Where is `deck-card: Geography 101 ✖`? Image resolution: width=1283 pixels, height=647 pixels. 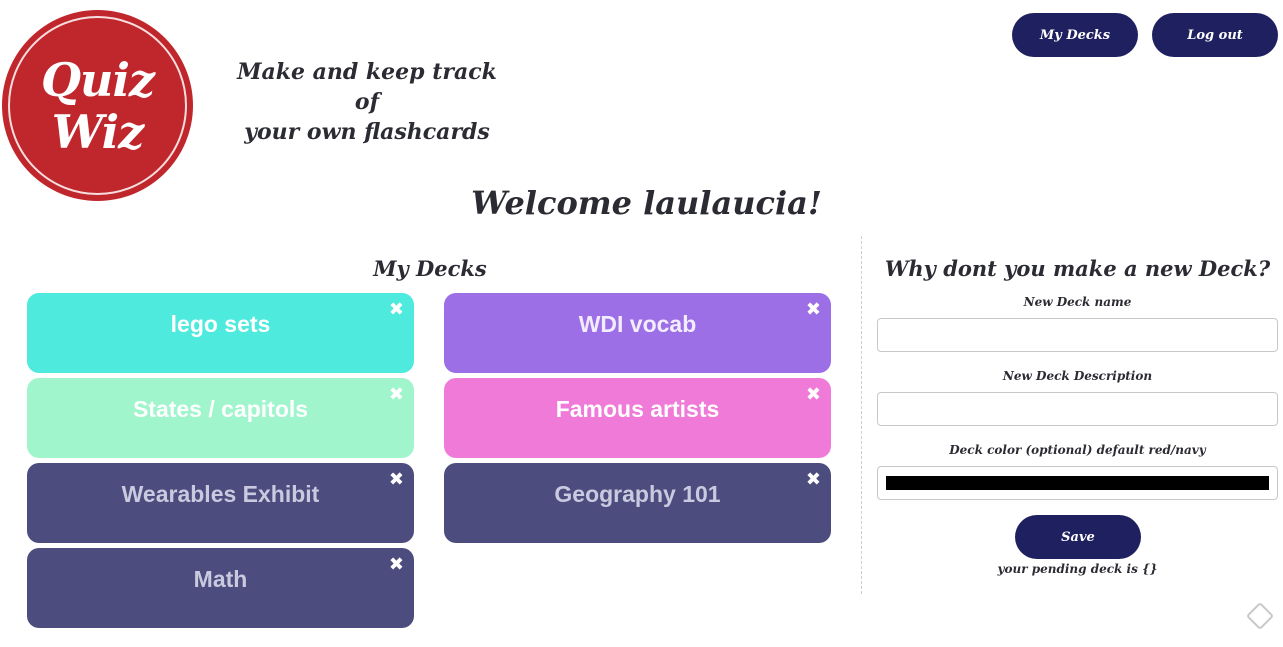 deck-card: Geography 101 ✖ is located at coordinates (637, 503).